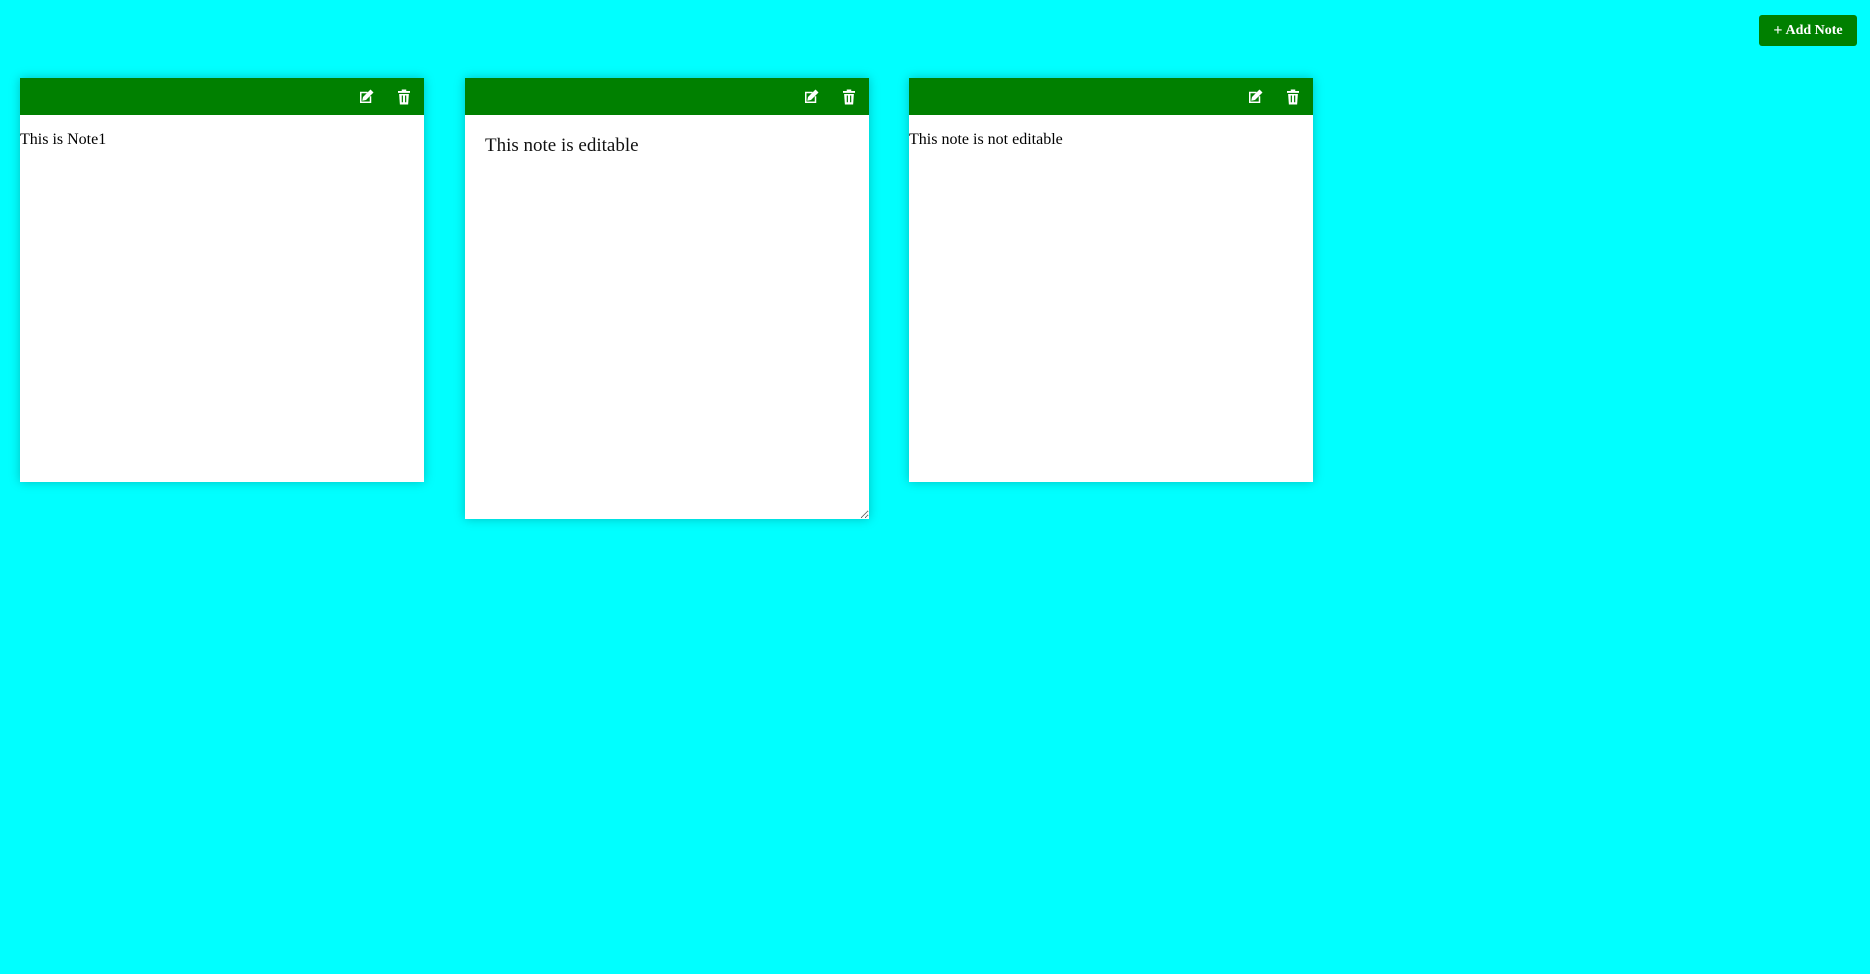 The height and width of the screenshot is (974, 1870). Describe the element at coordinates (222, 140) in the screenshot. I see `note-body: This is Note1` at that location.